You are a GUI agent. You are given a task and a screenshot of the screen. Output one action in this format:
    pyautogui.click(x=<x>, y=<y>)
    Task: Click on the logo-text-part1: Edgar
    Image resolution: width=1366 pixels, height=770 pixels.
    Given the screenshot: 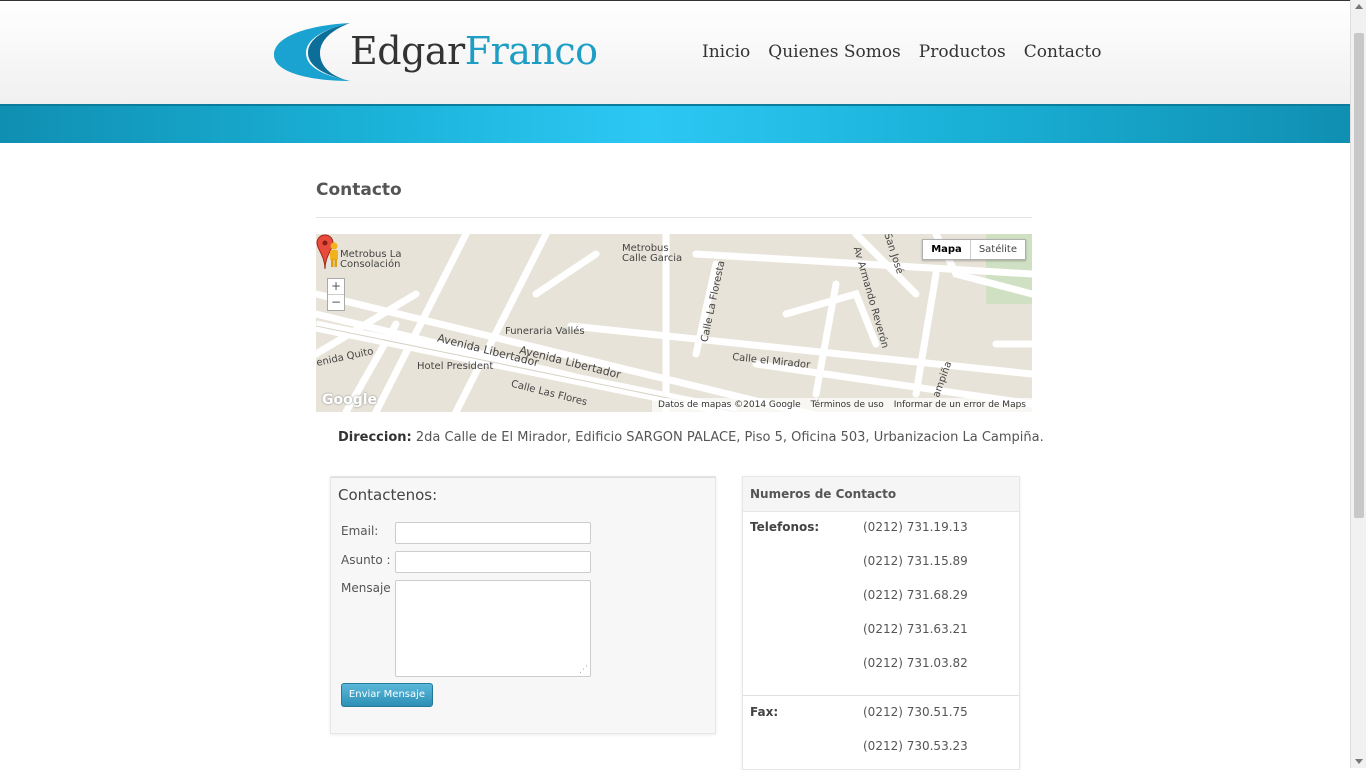 What is the action you would take?
    pyautogui.click(x=407, y=51)
    